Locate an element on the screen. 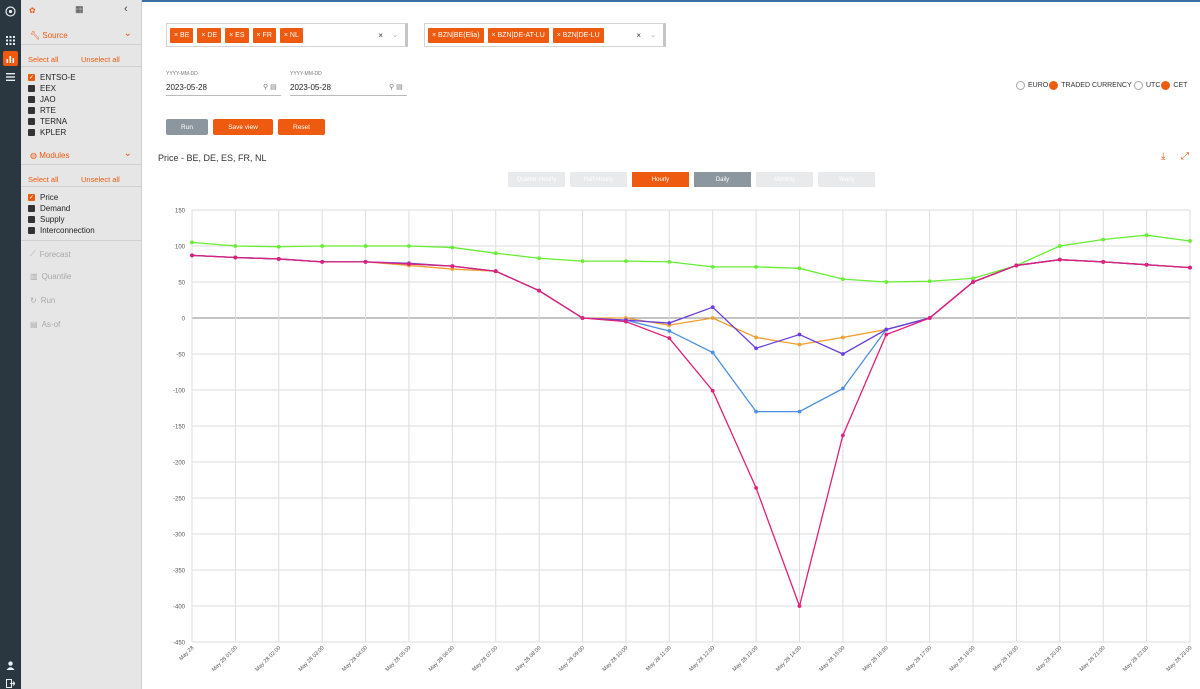 Image resolution: width=1200 pixels, height=689 pixels. x-tick-label: May 28 03:00 is located at coordinates (312, 659).